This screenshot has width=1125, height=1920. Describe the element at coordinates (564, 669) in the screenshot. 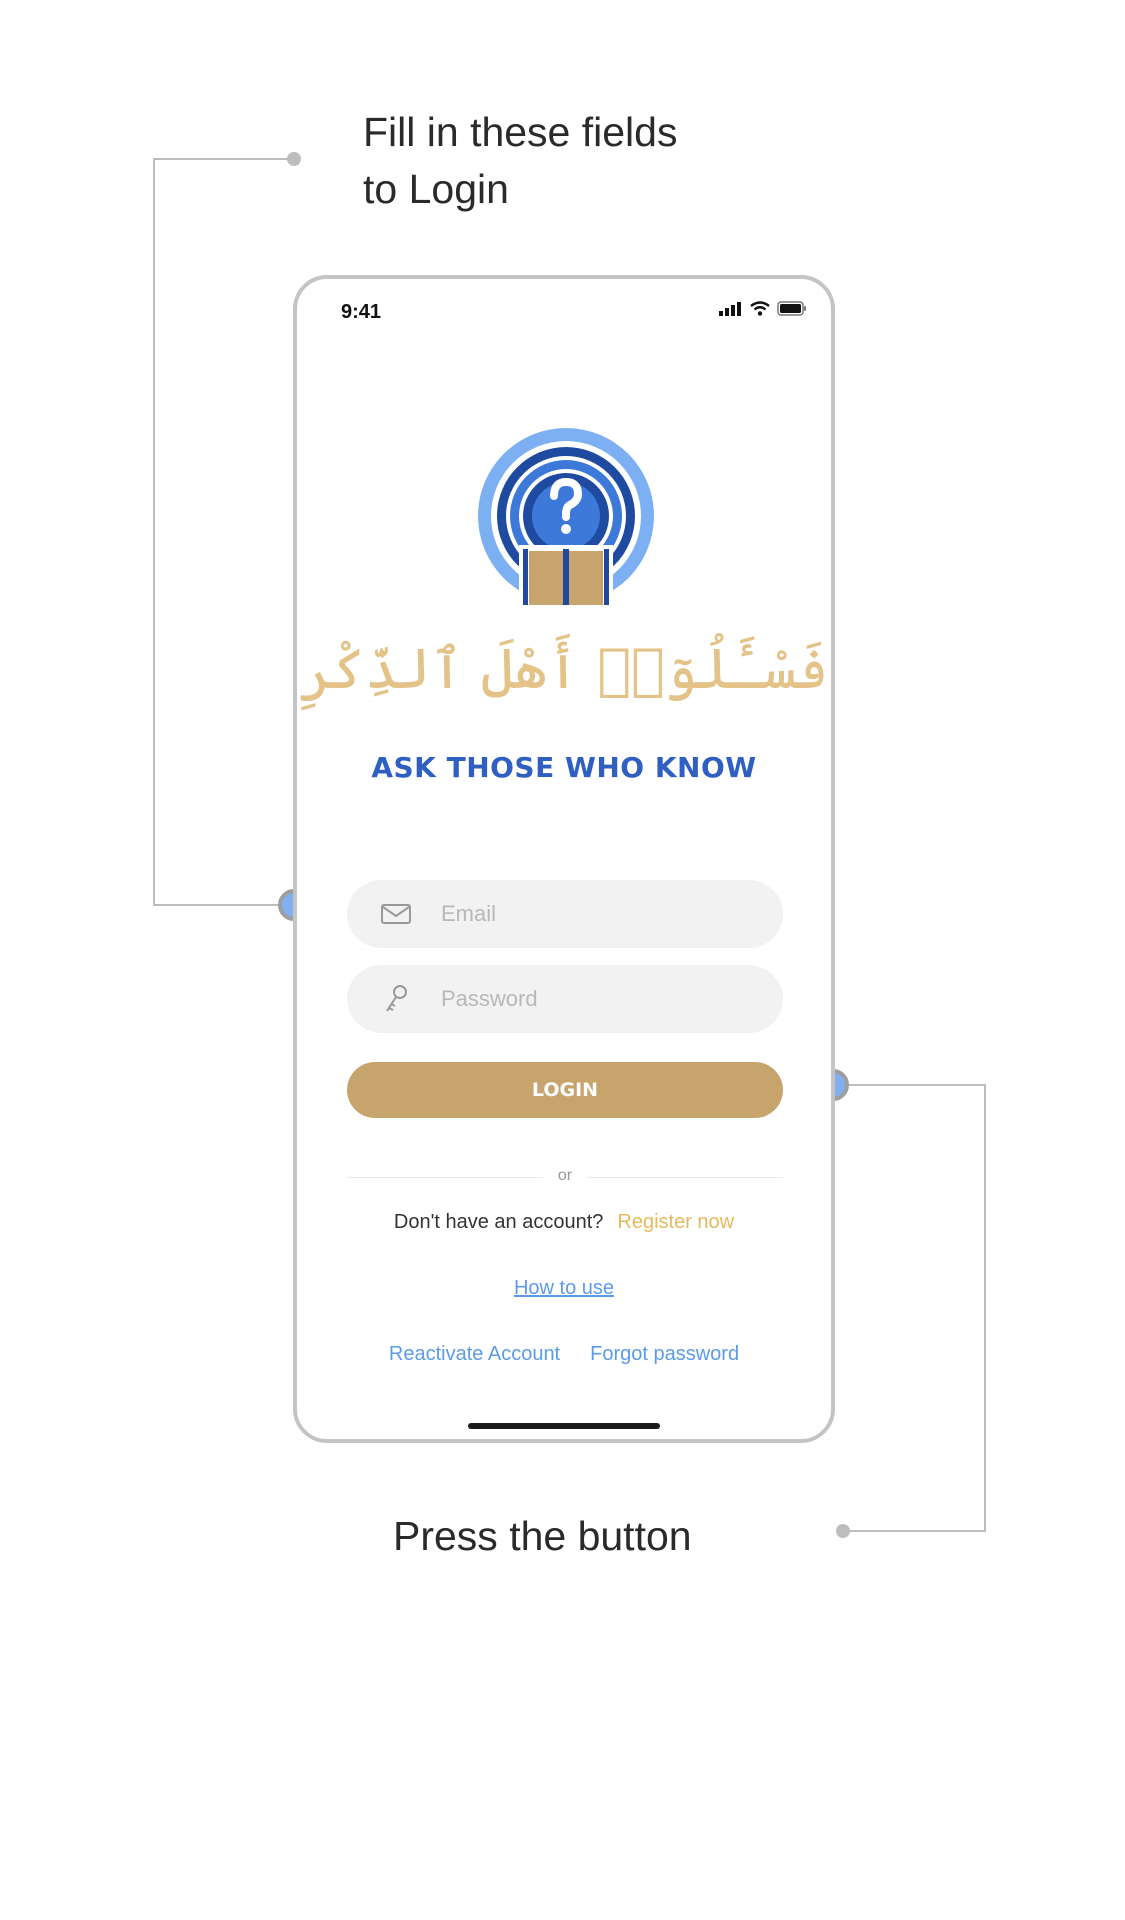

I see `arabic-tagline: فَسْـَٔلُوٓا۟ أَهْلَ ٱلذِّكْرِ` at that location.